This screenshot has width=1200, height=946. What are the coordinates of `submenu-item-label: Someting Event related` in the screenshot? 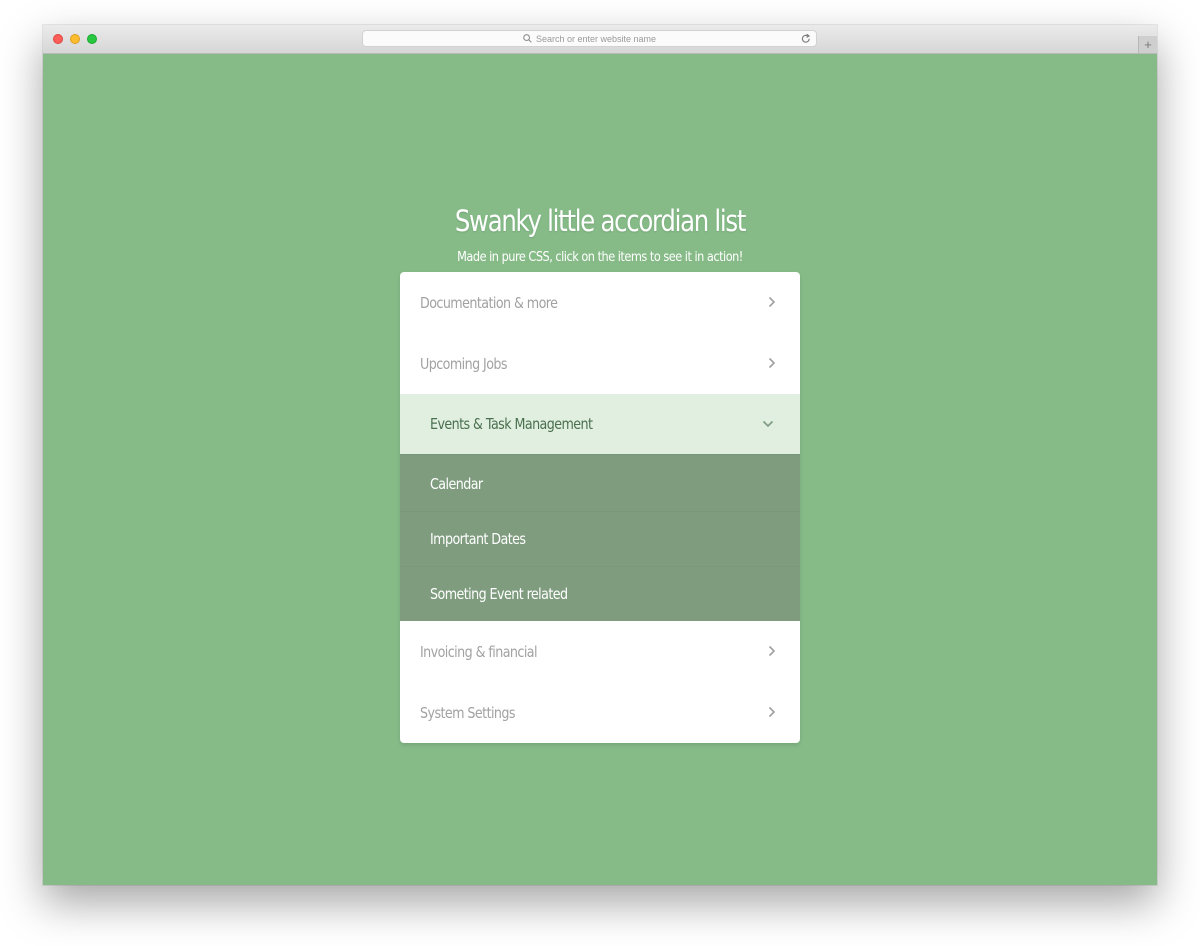 It's located at (499, 594).